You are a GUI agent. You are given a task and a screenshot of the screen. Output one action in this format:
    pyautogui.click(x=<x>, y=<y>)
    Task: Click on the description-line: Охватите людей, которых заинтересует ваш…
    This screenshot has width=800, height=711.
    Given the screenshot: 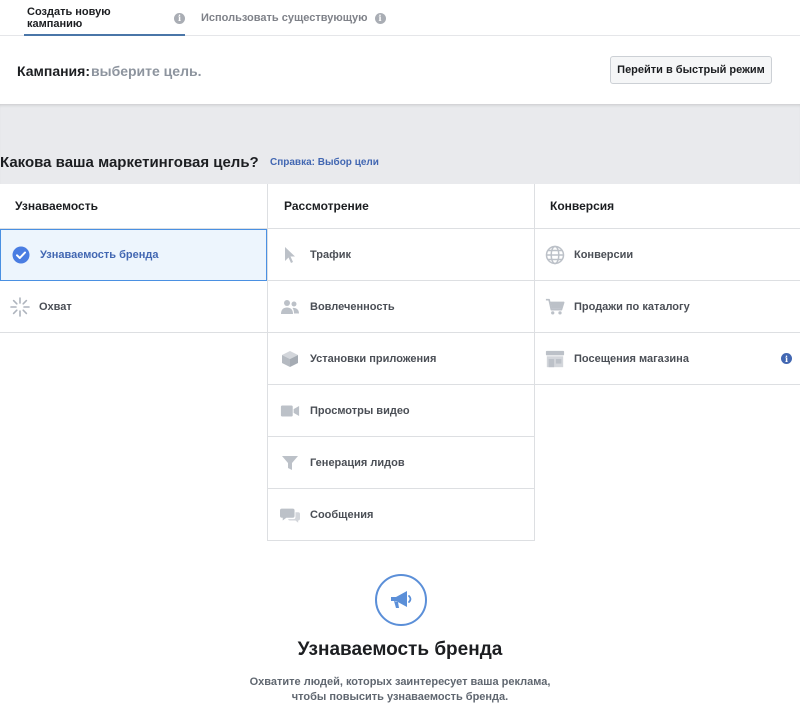 What is the action you would take?
    pyautogui.click(x=400, y=682)
    